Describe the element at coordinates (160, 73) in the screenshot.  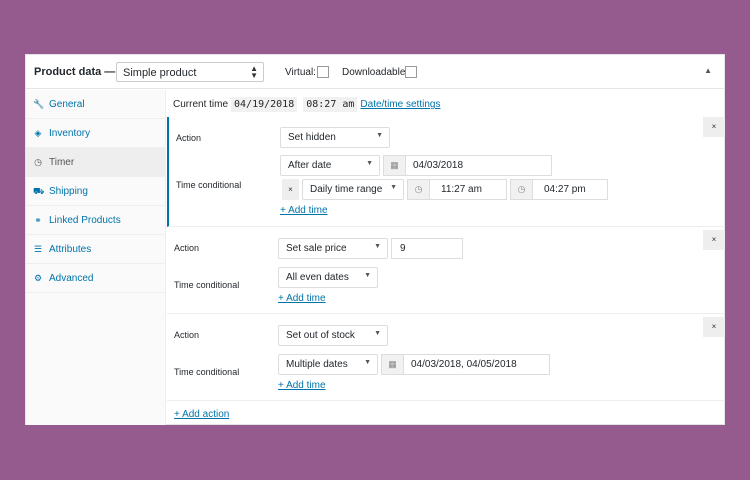
I see `product-type-value: Simple product` at that location.